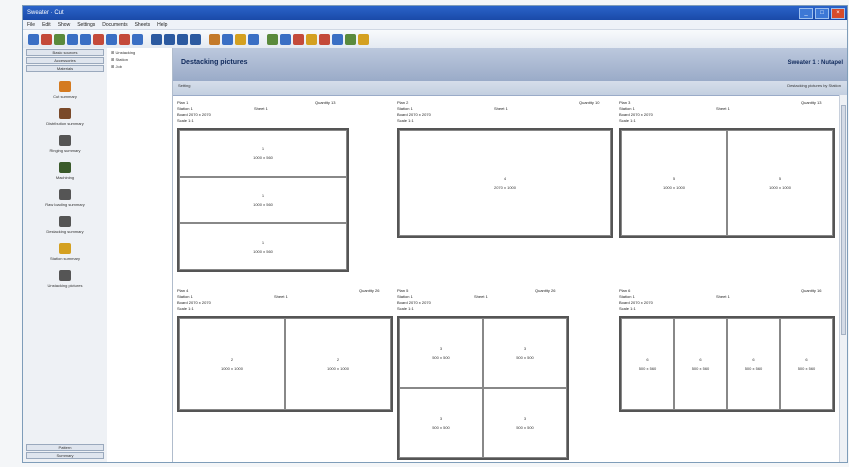 The image size is (849, 467). I want to click on settings-icon, so click(214, 39).